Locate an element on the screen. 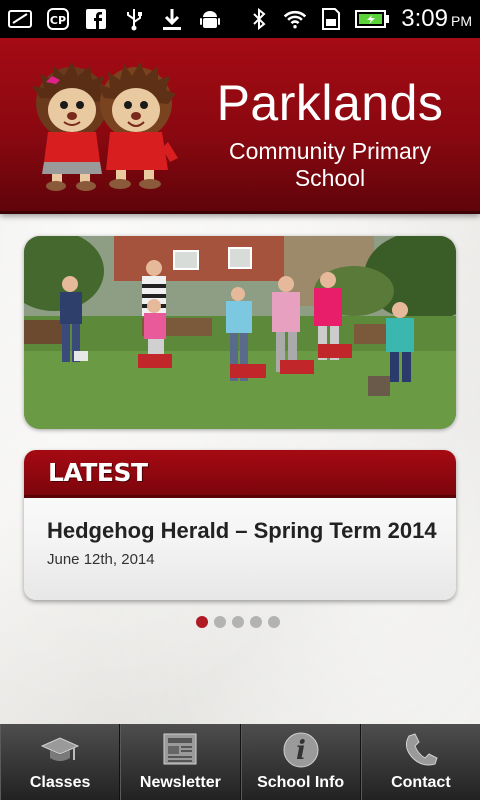 Image resolution: width=480 pixels, height=800 pixels. tab-newsletter: Newsletter is located at coordinates (180, 762).